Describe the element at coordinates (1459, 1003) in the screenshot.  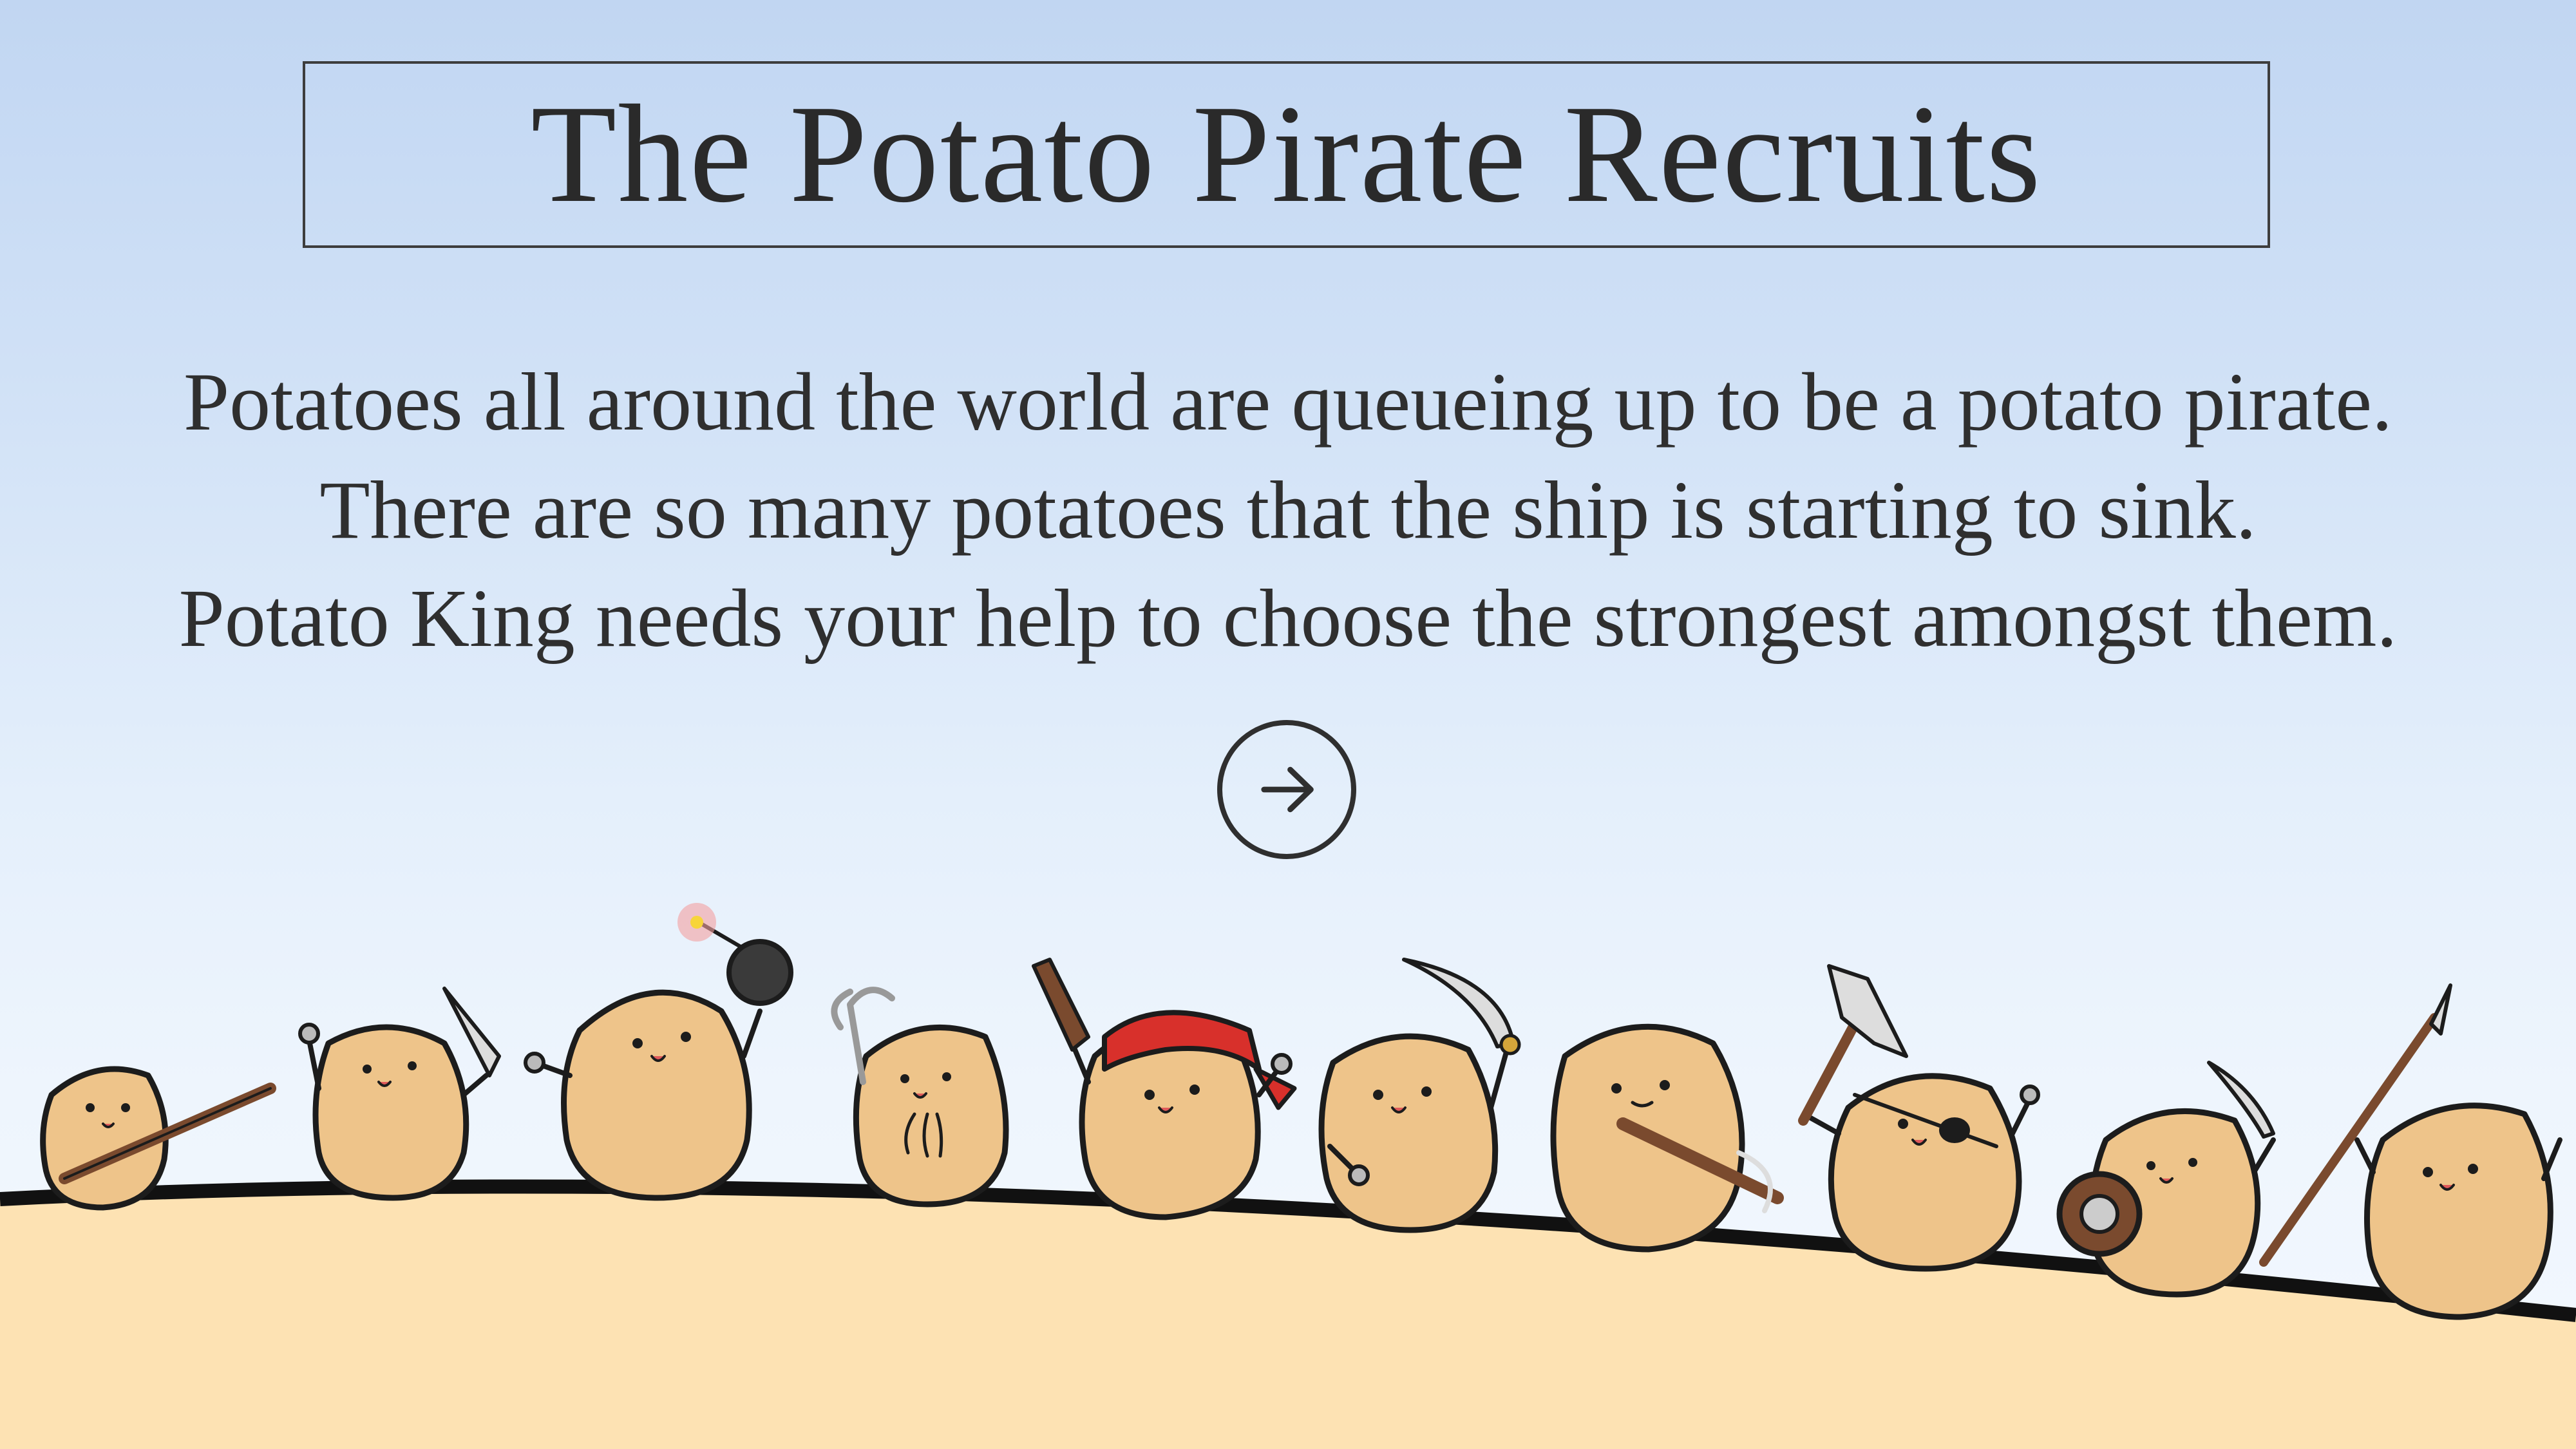
I see `cutlass-icon` at that location.